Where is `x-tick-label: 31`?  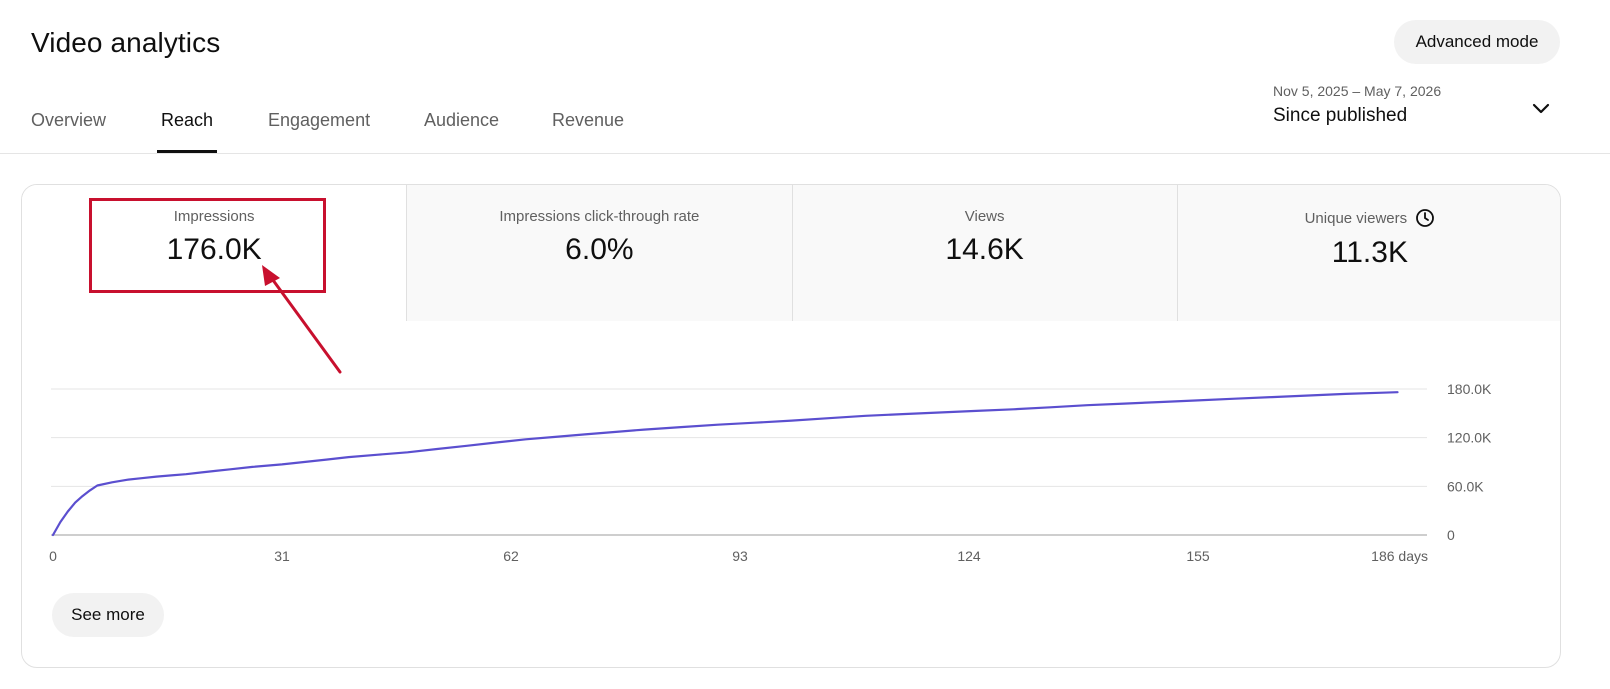
x-tick-label: 31 is located at coordinates (282, 556).